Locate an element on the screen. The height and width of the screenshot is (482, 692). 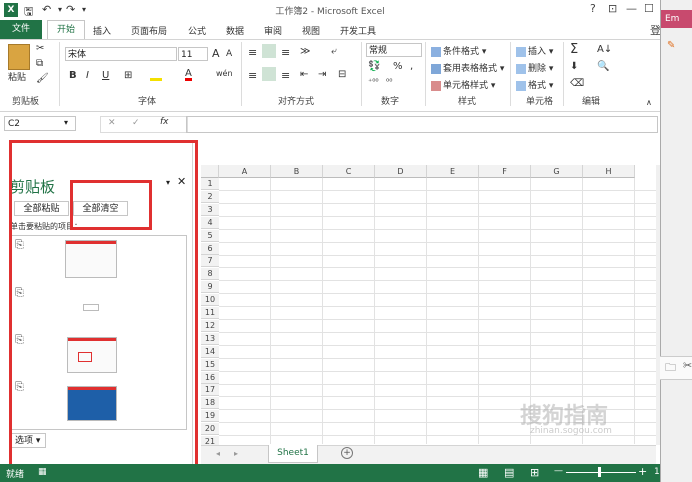
scissors-icon: ✂ is located at coordinates (687, 365).